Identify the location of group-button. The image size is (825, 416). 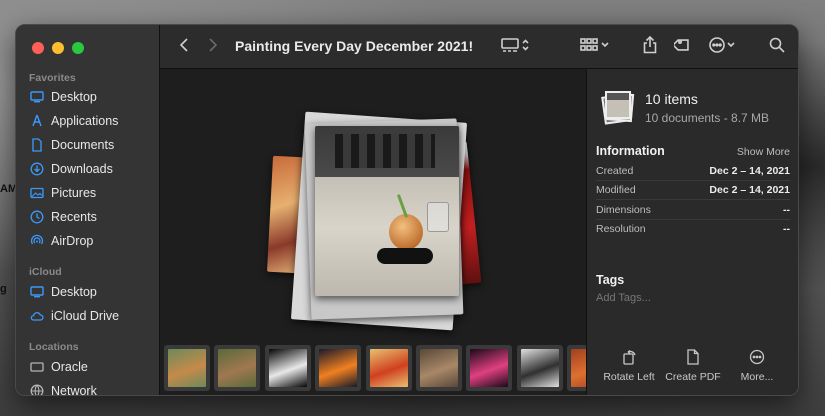
(596, 47).